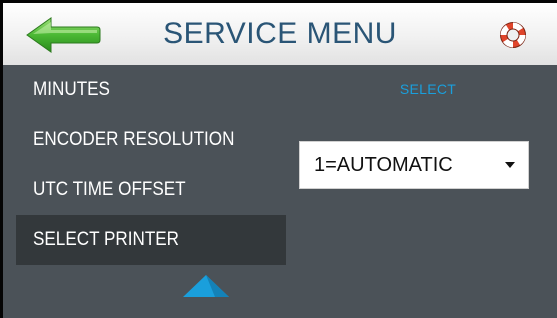 The width and height of the screenshot is (557, 318). I want to click on menu-item-label: ENCODER RESOLUTION, so click(134, 139).